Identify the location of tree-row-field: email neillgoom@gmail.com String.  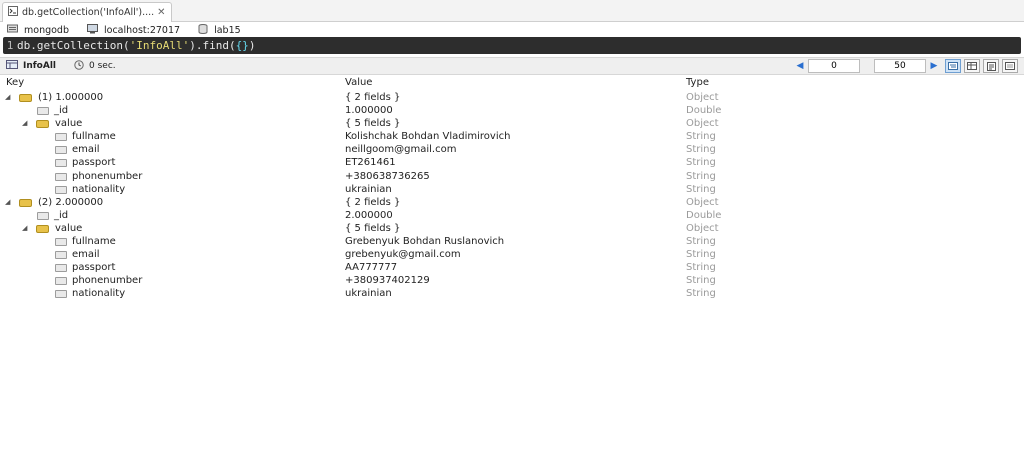
(512, 150).